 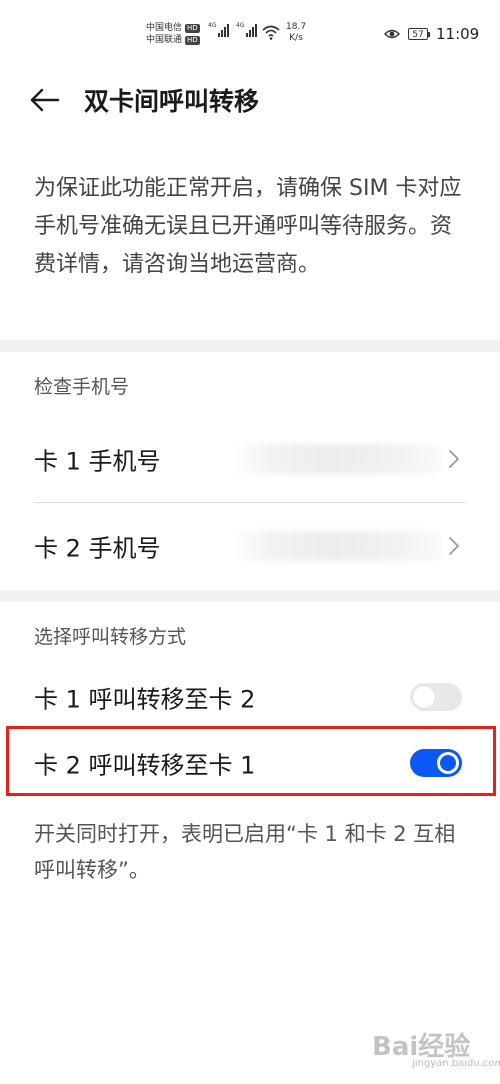 I want to click on card2-number-label: 卡 2 手机号, so click(x=97, y=548).